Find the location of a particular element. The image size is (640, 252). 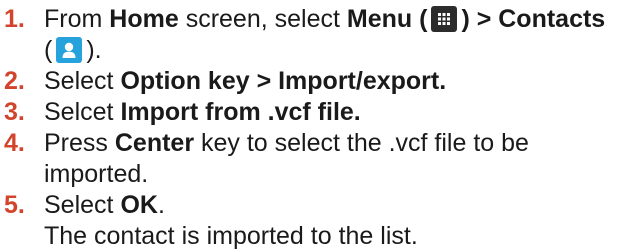

step-number: 1. is located at coordinates (14, 19).